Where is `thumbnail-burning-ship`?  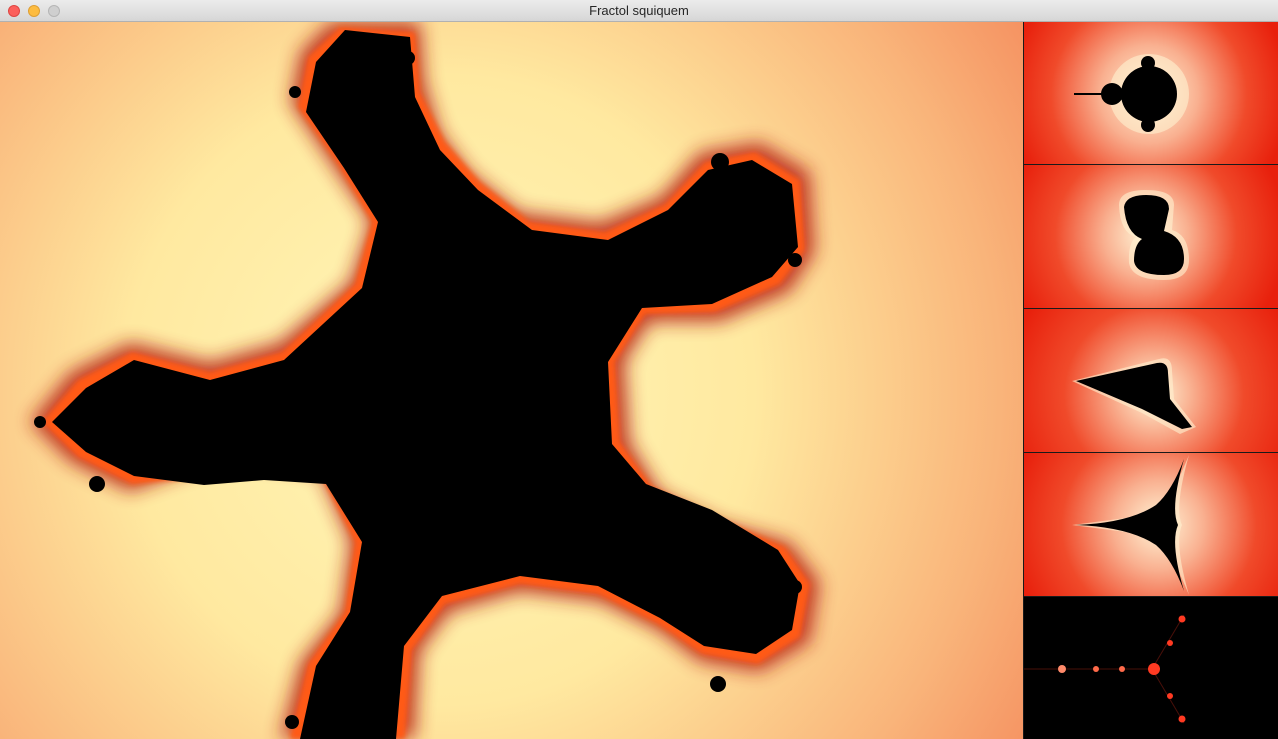
thumbnail-burning-ship is located at coordinates (1151, 380).